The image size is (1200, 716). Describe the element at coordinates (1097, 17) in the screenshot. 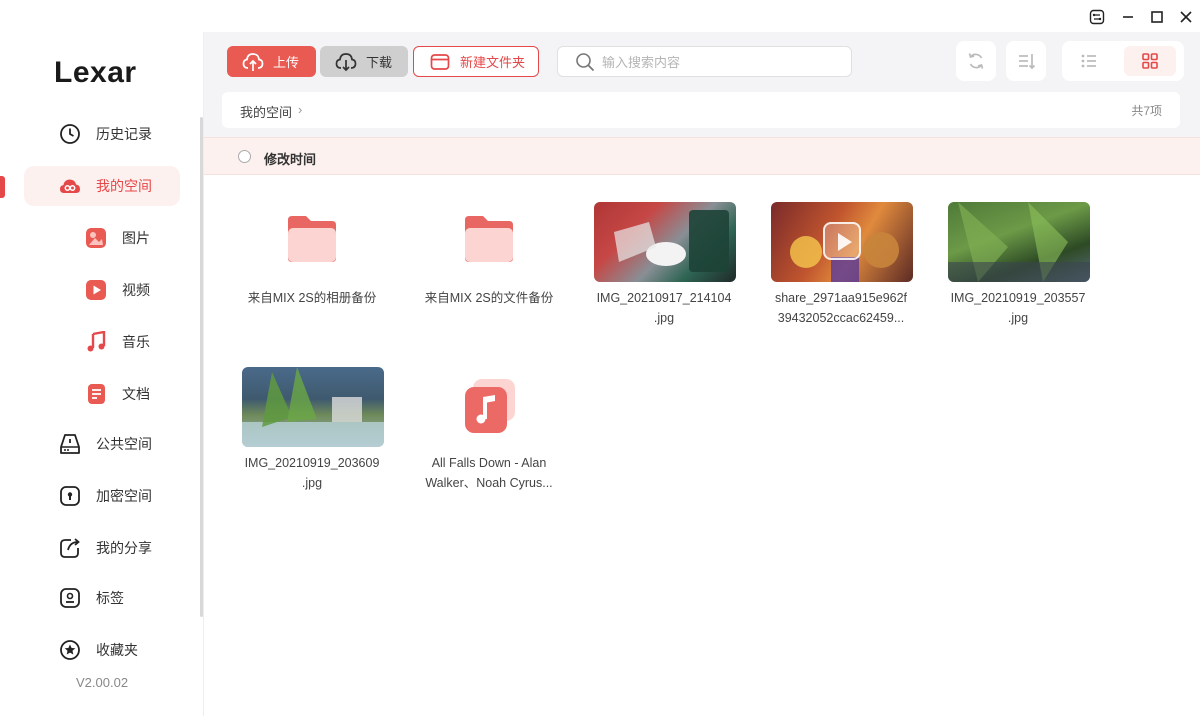

I see `settings-menu-icon` at that location.